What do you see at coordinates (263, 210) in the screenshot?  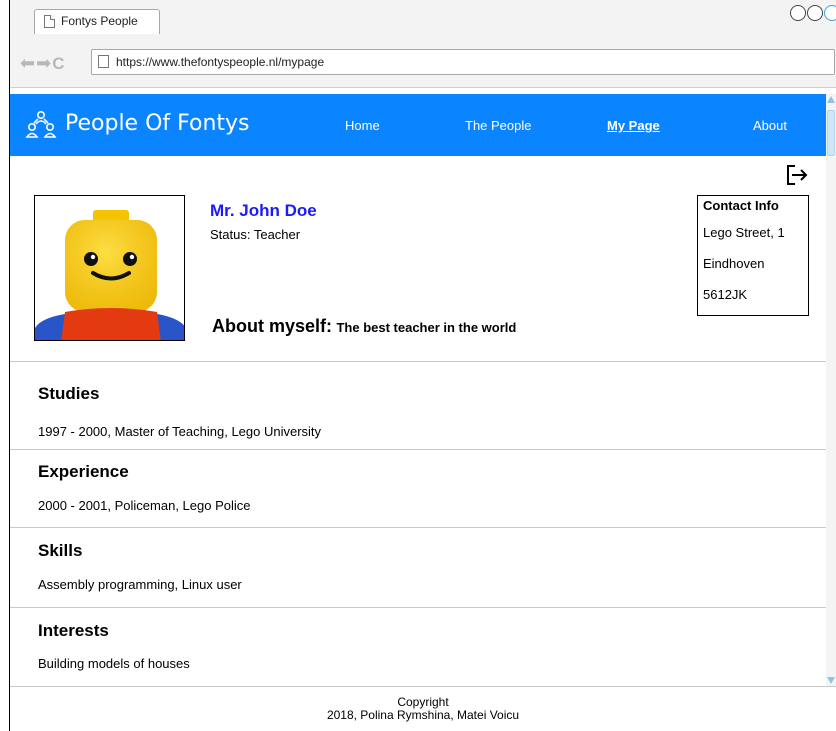 I see `profile-name: Mr. John Doe` at bounding box center [263, 210].